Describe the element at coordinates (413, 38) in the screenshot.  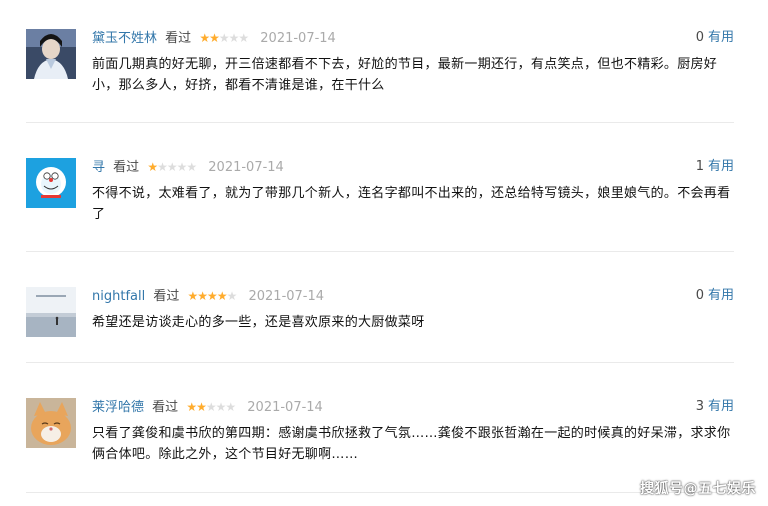
I see `comment-header: 黛玉不姓林 看过 ★★★★★ 2021-07-14 0 有用` at that location.